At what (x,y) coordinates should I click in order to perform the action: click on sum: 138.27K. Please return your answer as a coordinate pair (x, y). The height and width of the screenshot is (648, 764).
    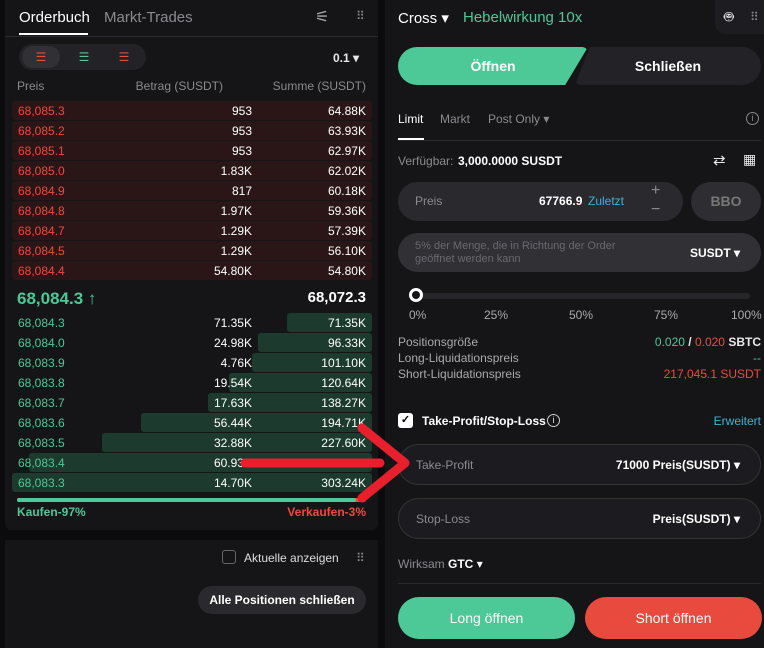
    Looking at the image, I should click on (343, 403).